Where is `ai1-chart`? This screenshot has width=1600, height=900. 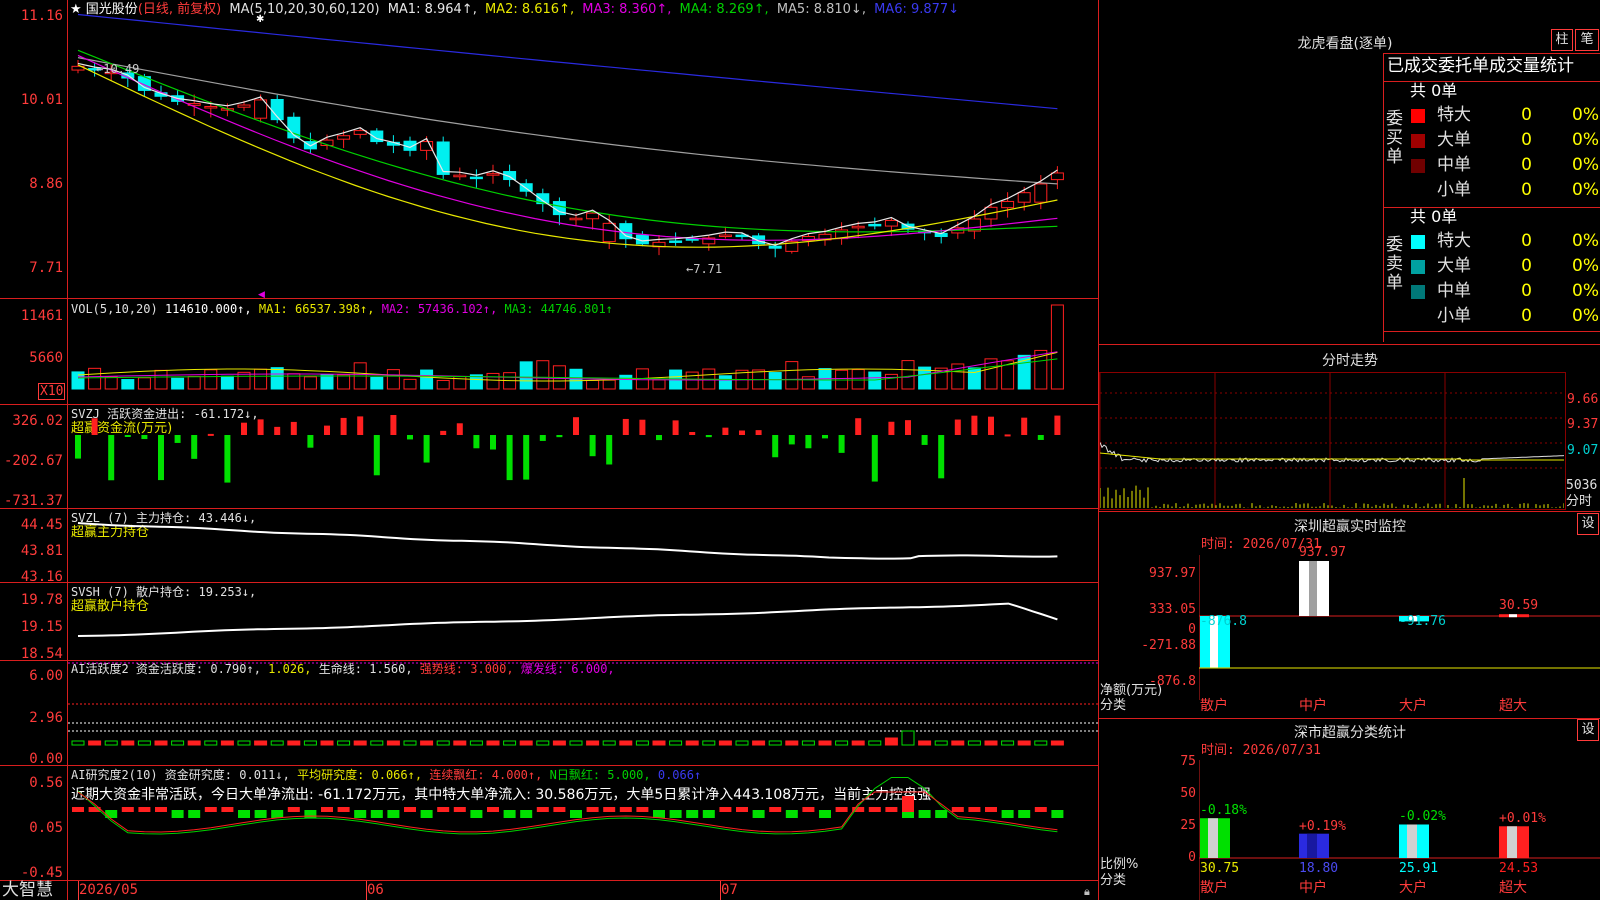
ai1-chart is located at coordinates (583, 713).